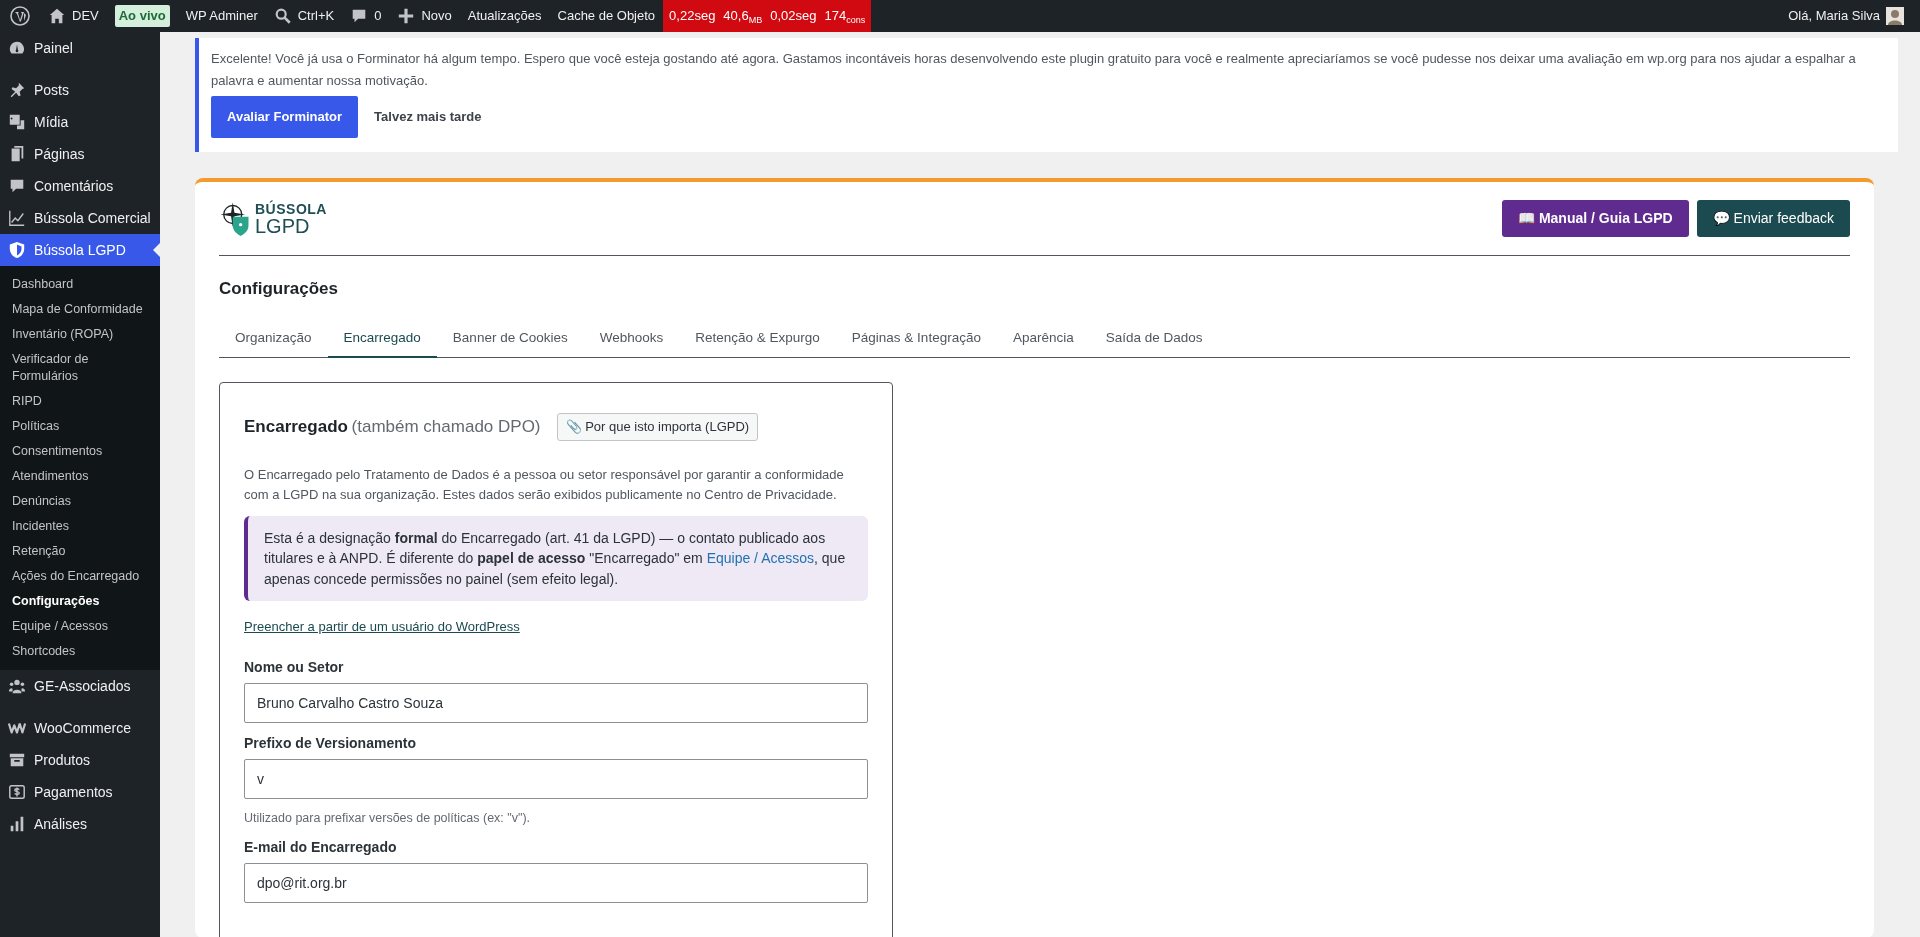  Describe the element at coordinates (279, 289) in the screenshot. I see `page-heading: Configurações` at that location.